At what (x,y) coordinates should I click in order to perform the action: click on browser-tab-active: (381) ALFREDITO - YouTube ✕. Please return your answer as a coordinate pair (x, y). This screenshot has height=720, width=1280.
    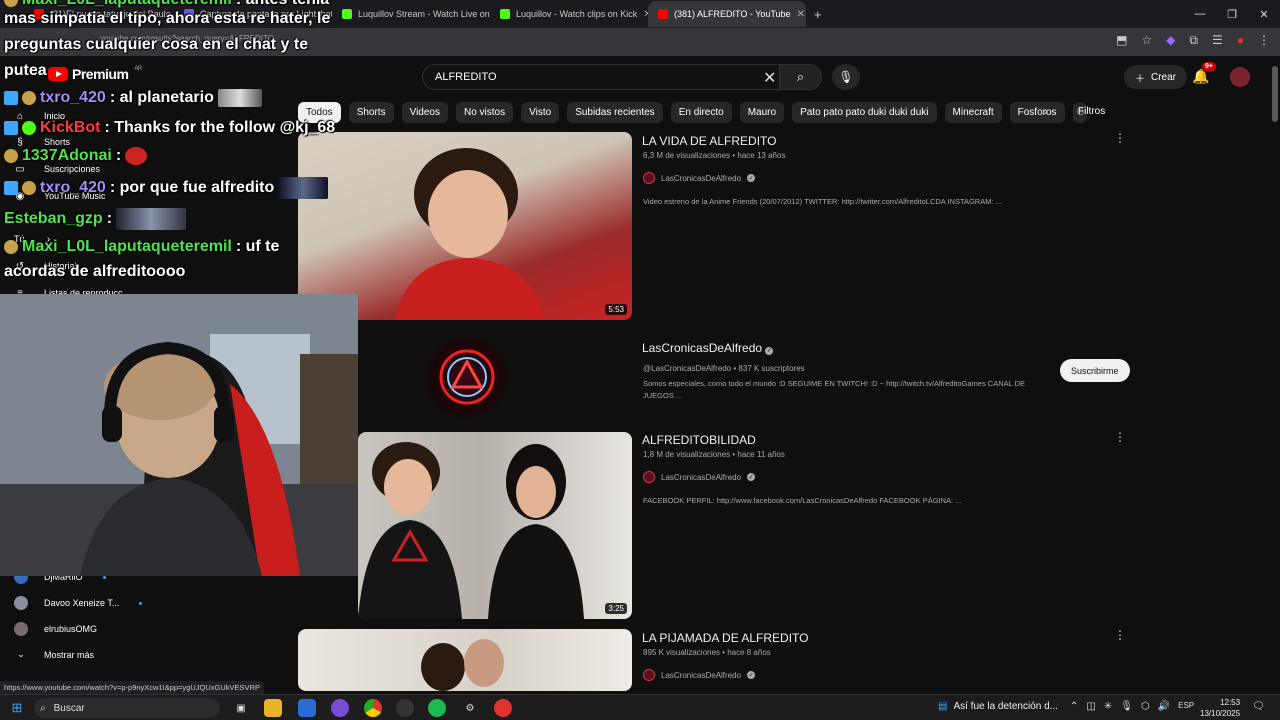
    Looking at the image, I should click on (727, 14).